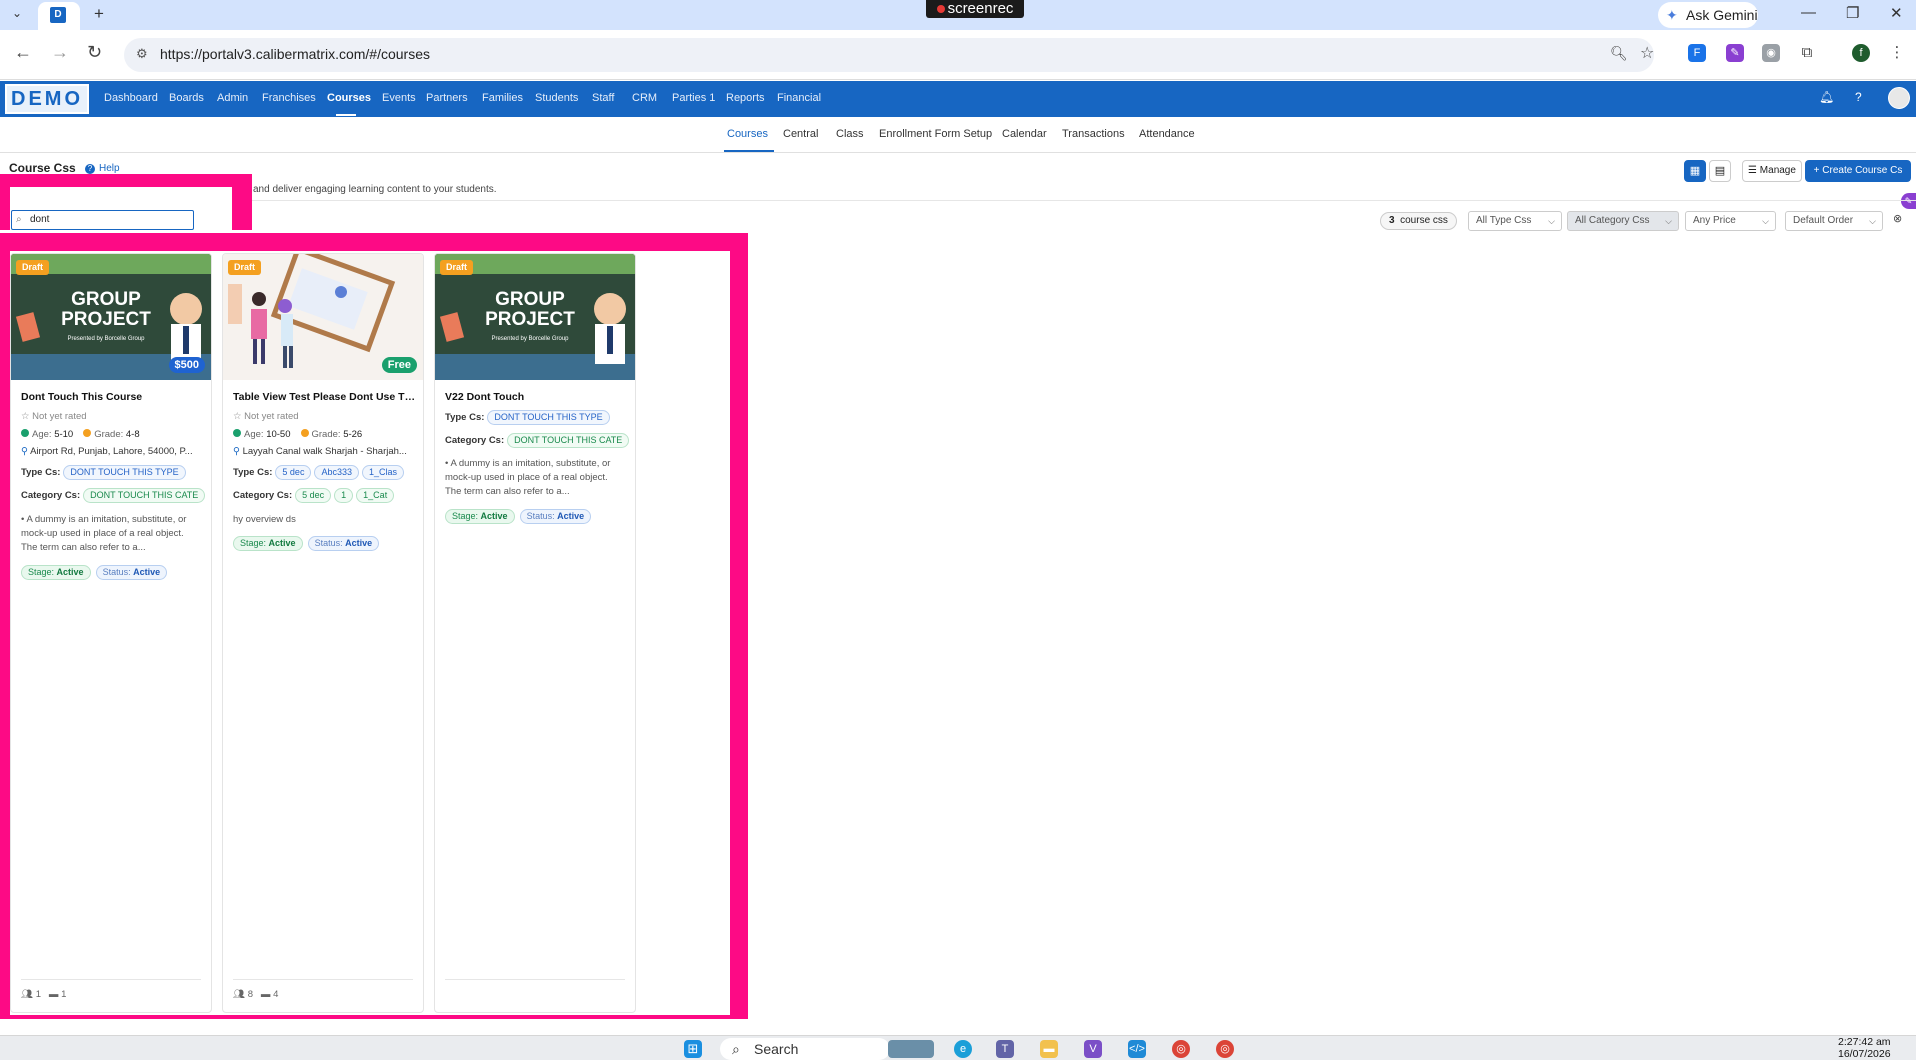 The image size is (1916, 1060). Describe the element at coordinates (1515, 221) in the screenshot. I see `type-filter-select: All Type Css ⌵` at that location.